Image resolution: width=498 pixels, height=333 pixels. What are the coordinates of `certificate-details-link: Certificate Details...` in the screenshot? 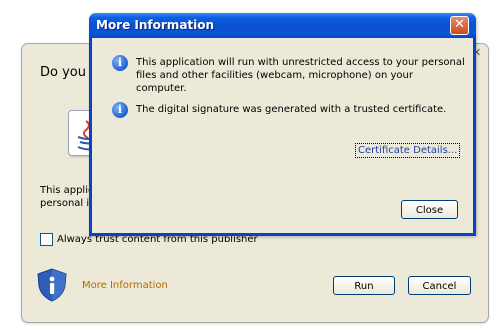 It's located at (408, 150).